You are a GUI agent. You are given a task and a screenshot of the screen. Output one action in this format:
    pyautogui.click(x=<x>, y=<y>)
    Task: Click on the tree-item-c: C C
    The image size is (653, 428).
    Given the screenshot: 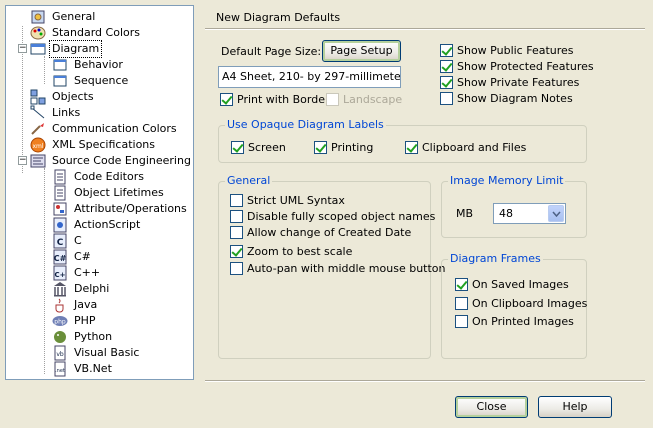 What is the action you would take?
    pyautogui.click(x=68, y=241)
    